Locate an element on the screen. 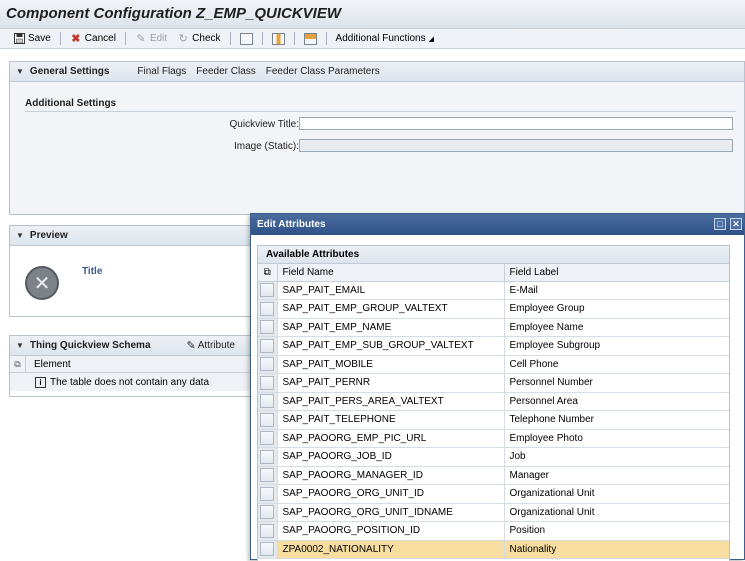 The height and width of the screenshot is (561, 745). table-row: SAP_PAIT_EMP_GROUP_VALTEXT Employee Group is located at coordinates (493, 309).